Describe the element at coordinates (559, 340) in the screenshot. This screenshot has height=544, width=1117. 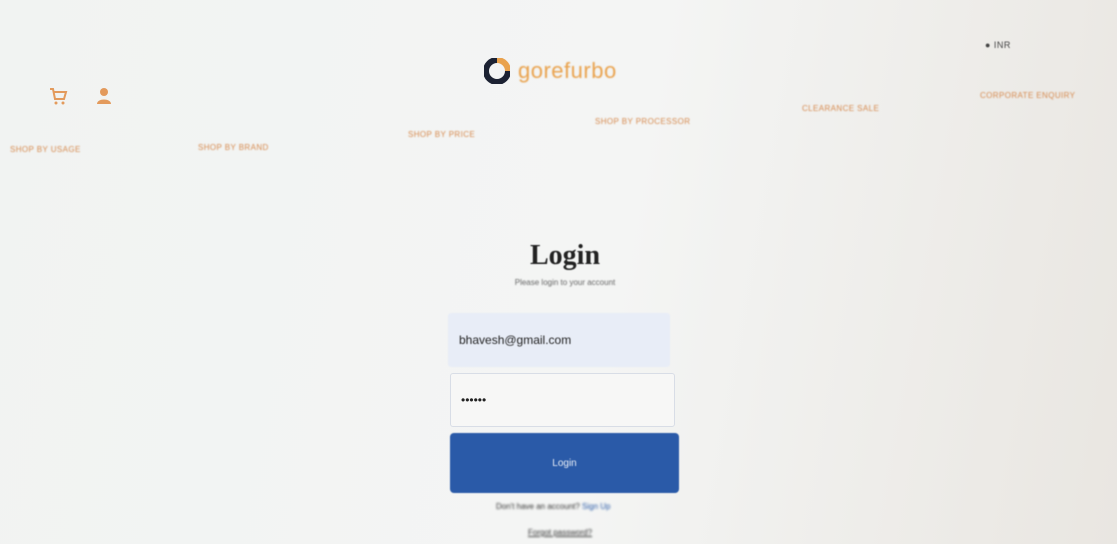
I see `email-field` at that location.